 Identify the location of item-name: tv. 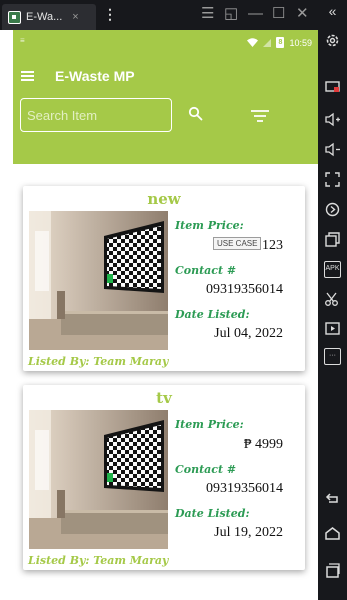
(164, 398).